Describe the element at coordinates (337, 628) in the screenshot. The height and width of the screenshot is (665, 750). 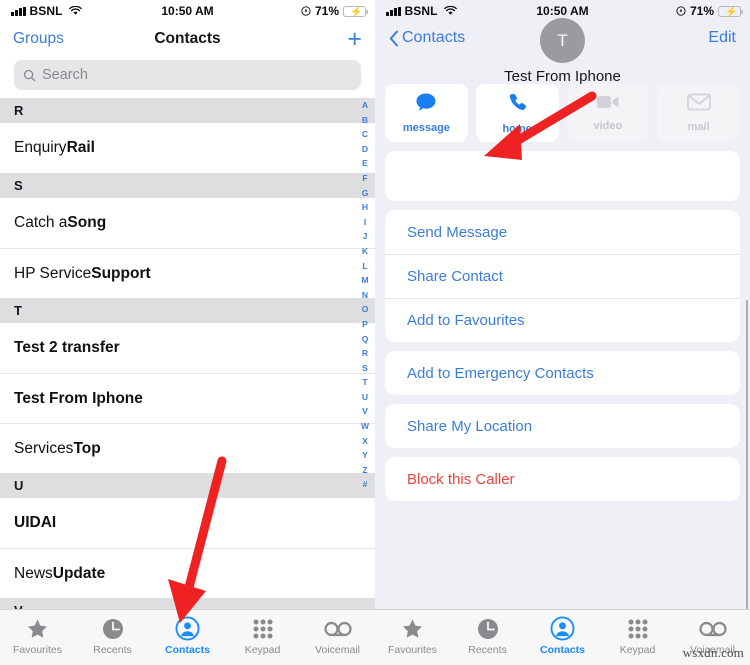
I see `voicemail-icon` at that location.